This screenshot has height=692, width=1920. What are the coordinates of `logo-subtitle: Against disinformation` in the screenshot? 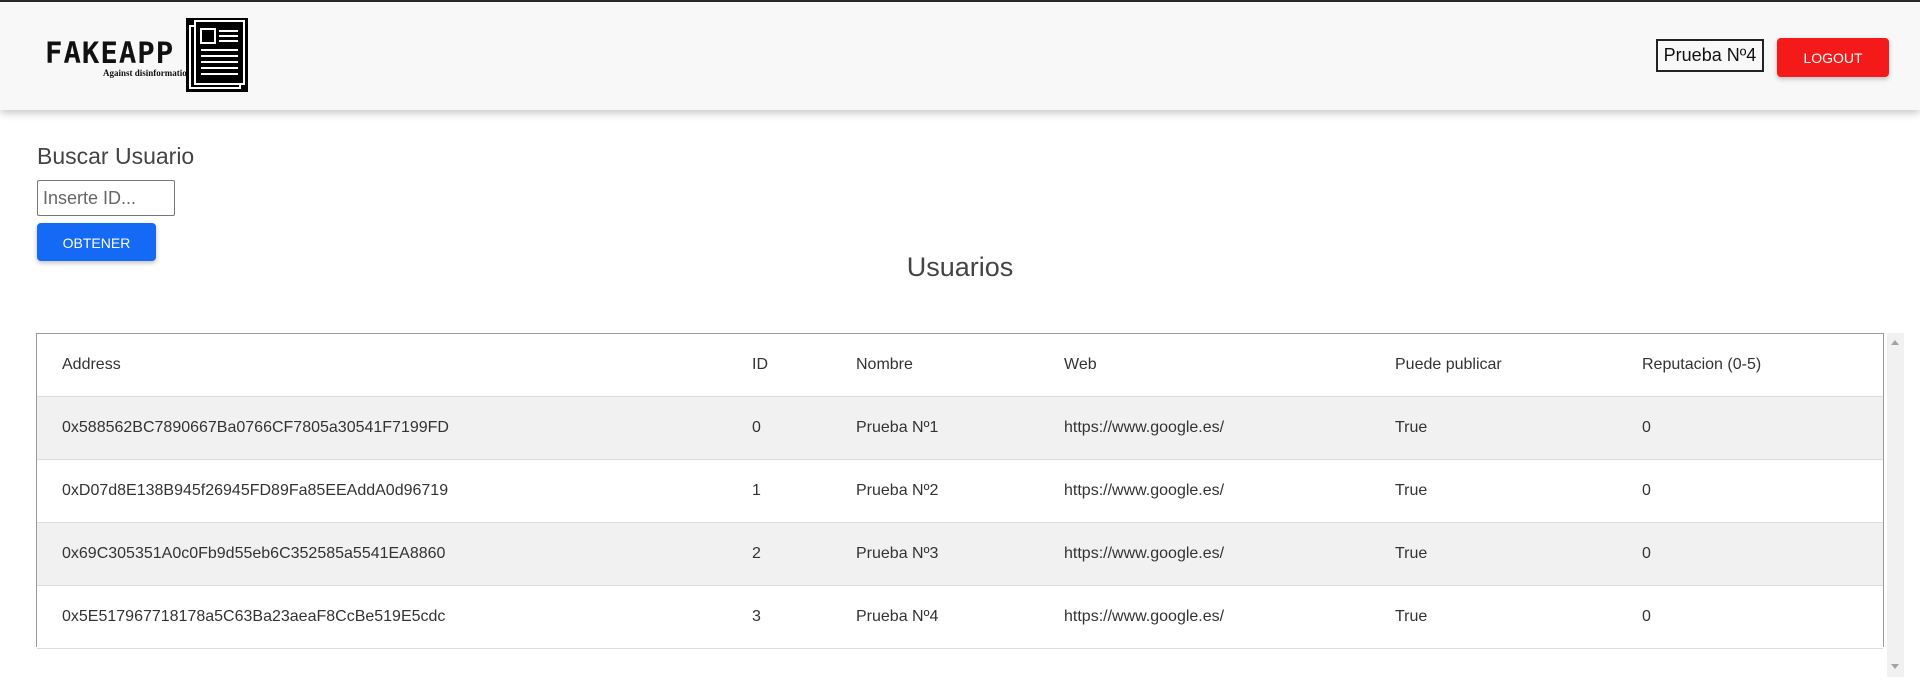 It's located at (147, 73).